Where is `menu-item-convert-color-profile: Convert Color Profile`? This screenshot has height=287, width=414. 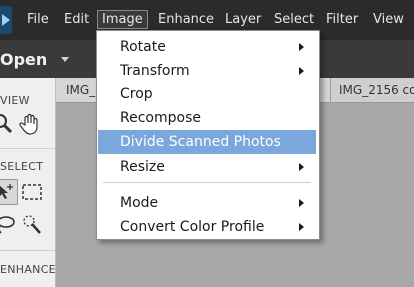
menu-item-convert-color-profile: Convert Color Profile is located at coordinates (207, 227).